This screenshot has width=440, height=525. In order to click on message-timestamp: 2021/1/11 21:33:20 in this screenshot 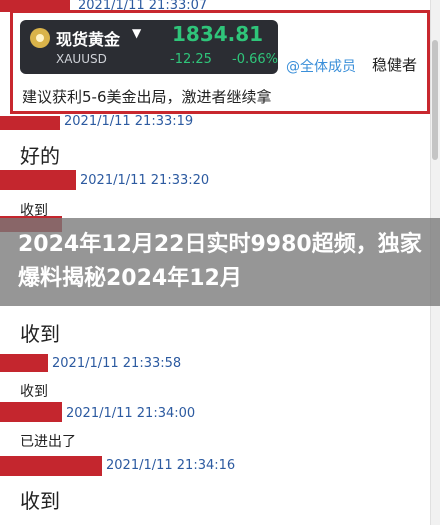, I will do `click(145, 180)`.